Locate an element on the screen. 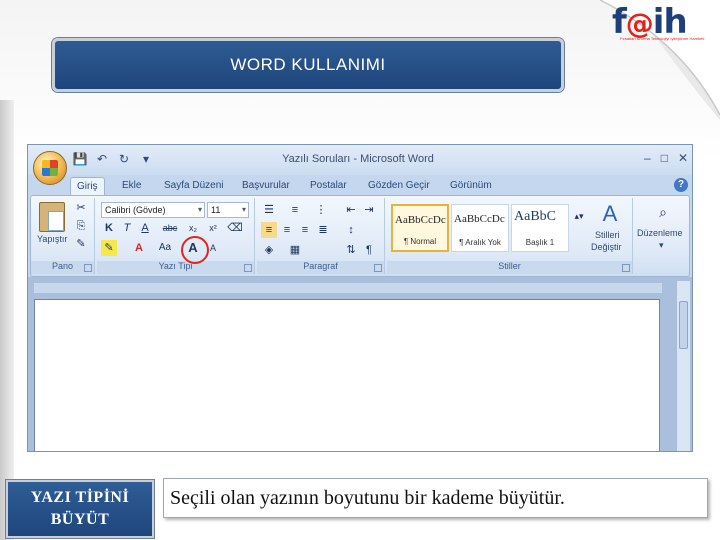 This screenshot has height=540, width=720. shading-icon: ◈ is located at coordinates (269, 250).